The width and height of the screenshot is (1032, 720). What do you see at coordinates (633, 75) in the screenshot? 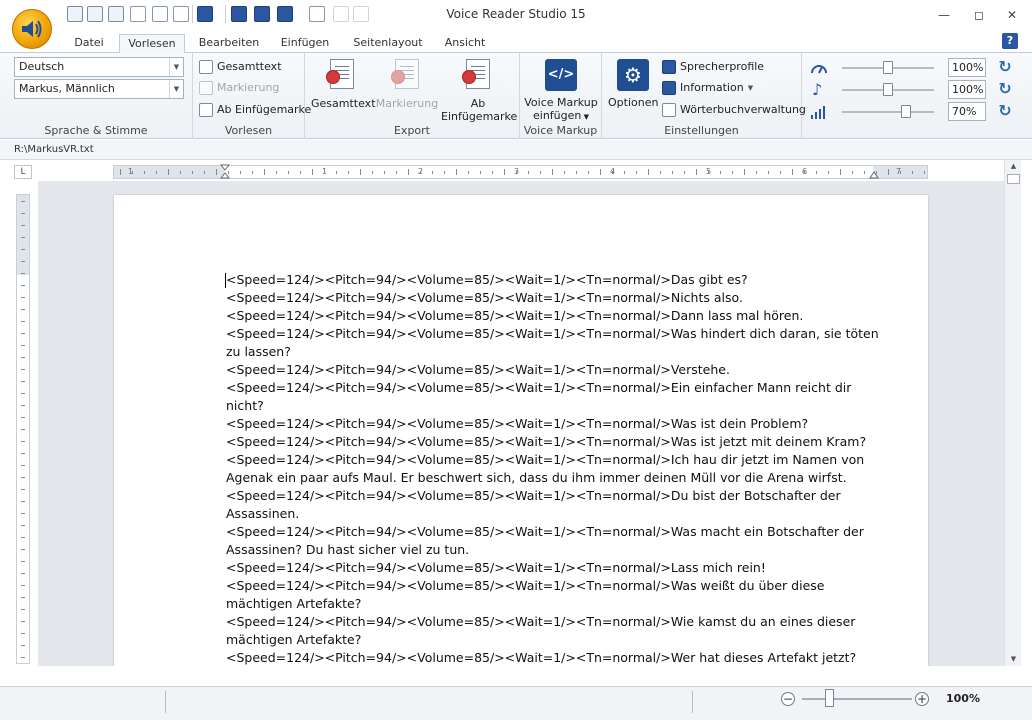
I see `gear-icon: ⚙` at bounding box center [633, 75].